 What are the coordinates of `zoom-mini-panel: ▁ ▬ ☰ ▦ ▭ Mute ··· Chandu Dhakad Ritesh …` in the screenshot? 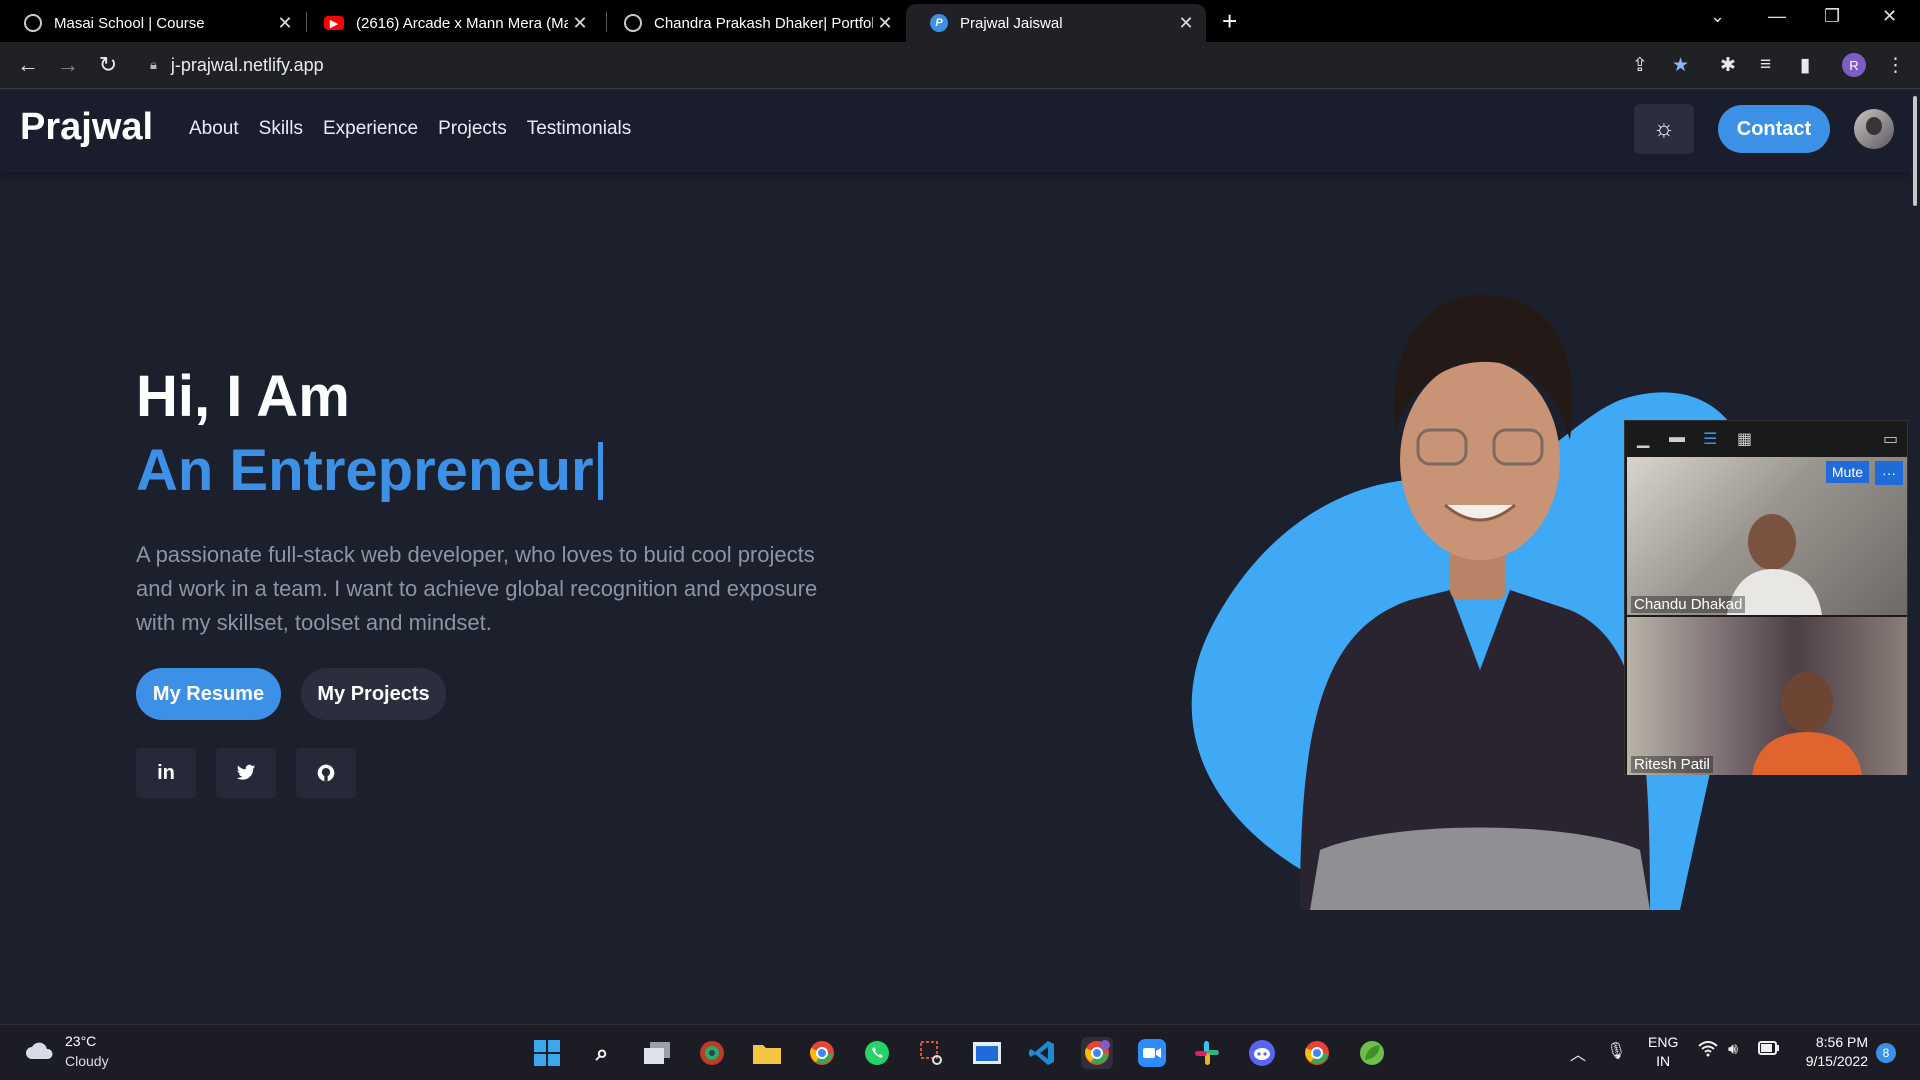 It's located at (1766, 597).